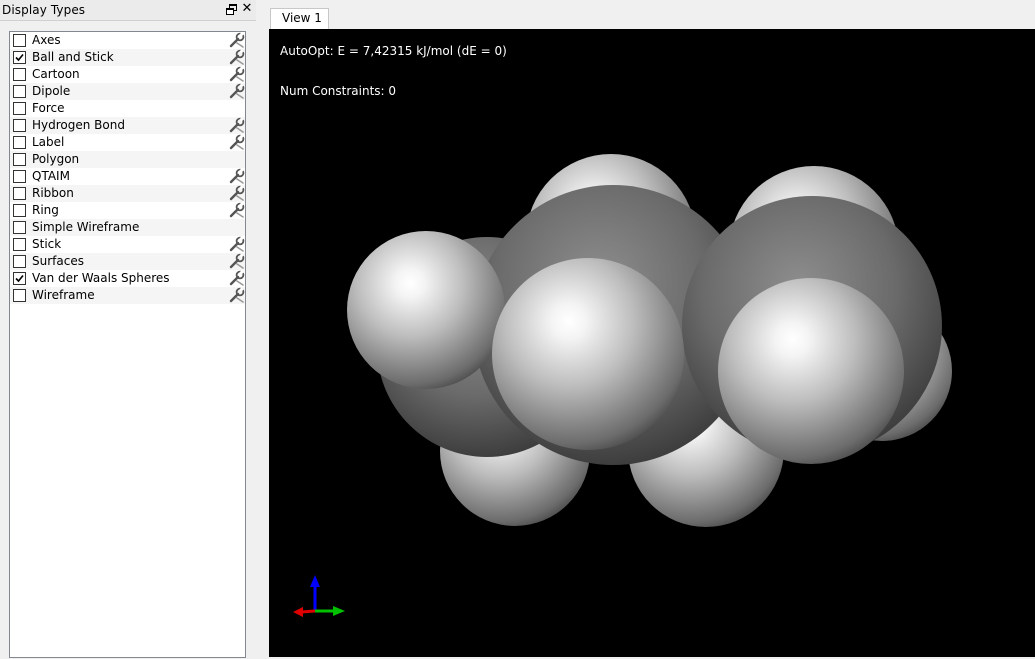  Describe the element at coordinates (247, 9) in the screenshot. I see `close-icon: ✕` at that location.